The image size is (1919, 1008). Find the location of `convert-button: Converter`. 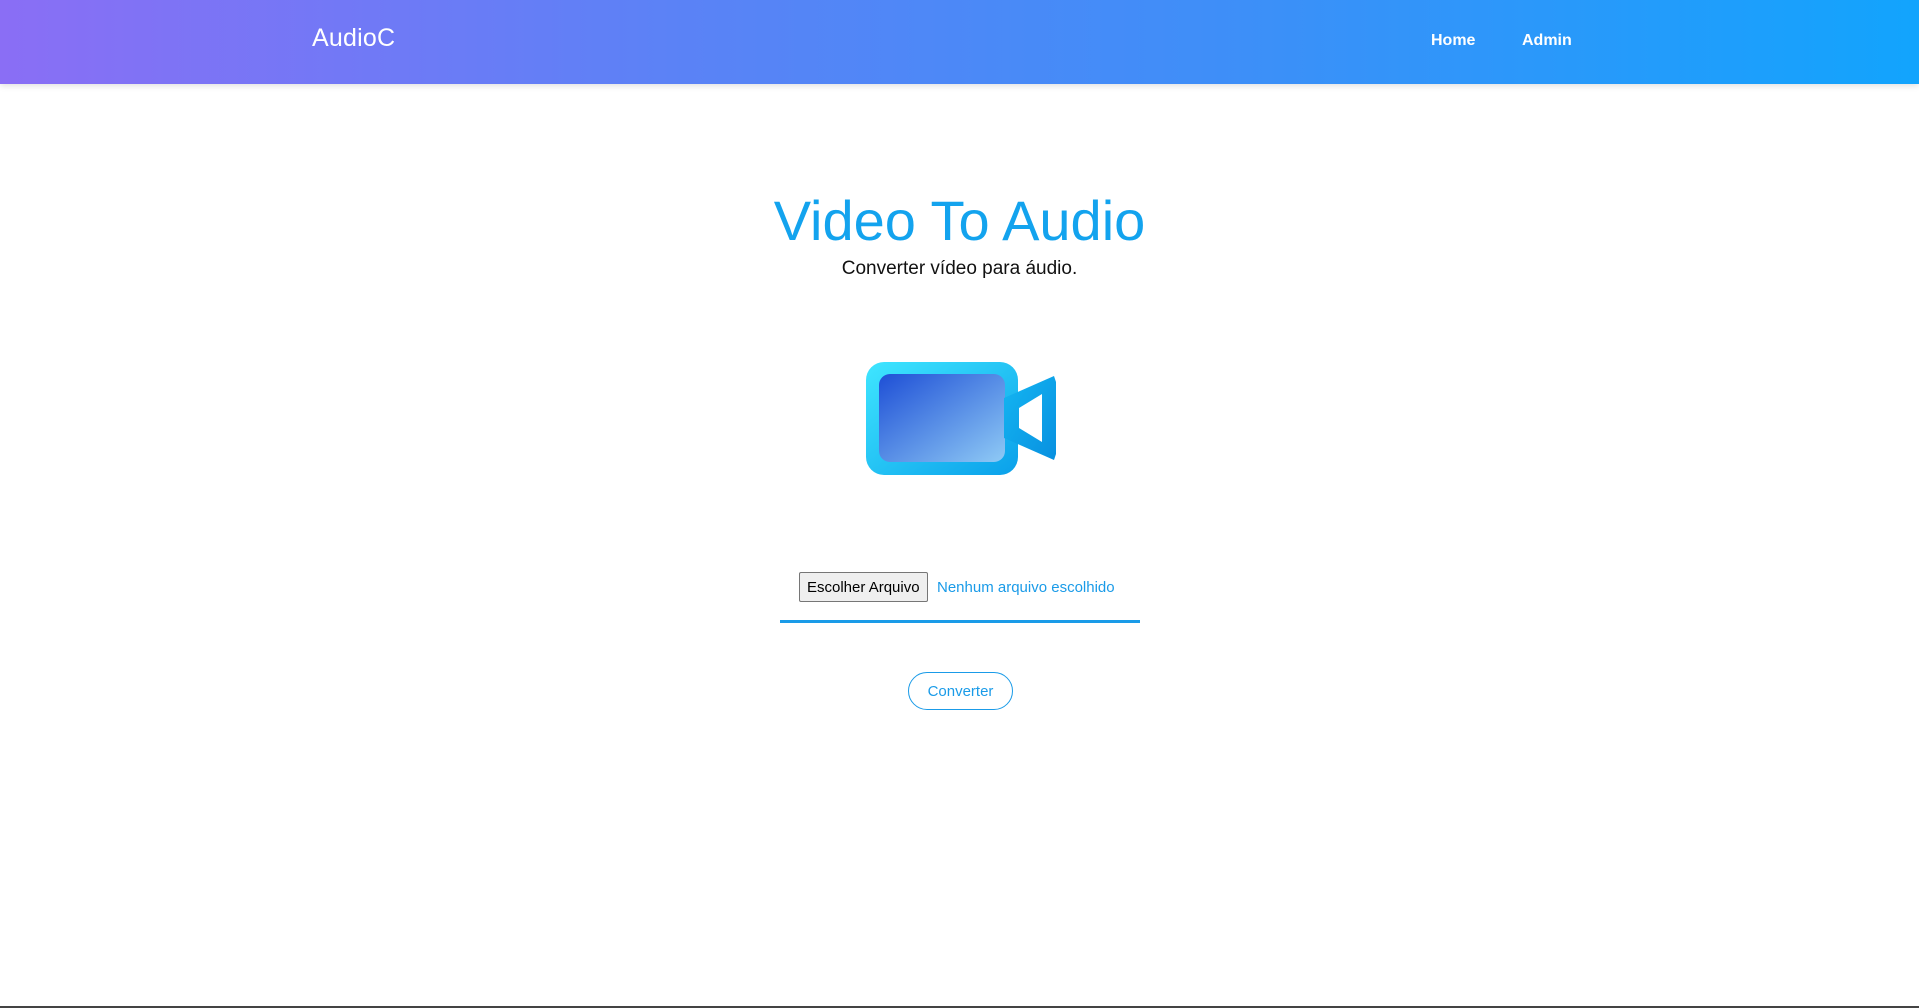

convert-button: Converter is located at coordinates (960, 691).